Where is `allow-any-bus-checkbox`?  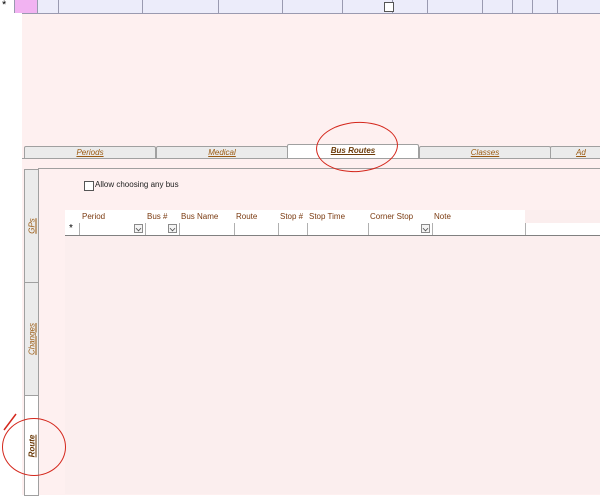 allow-any-bus-checkbox is located at coordinates (89, 186).